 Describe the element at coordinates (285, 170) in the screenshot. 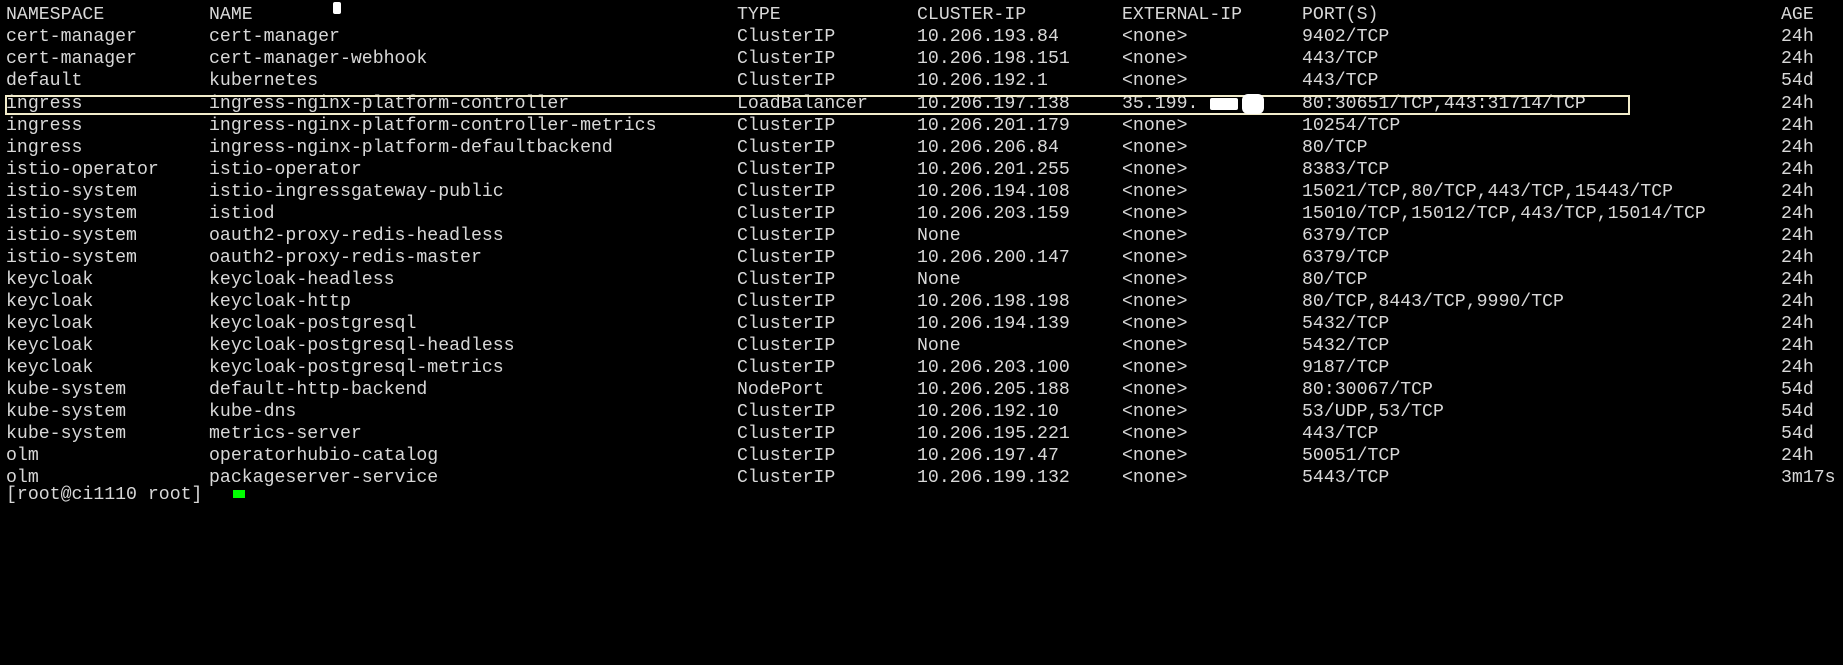

I see `cell-name: istio-operator` at that location.